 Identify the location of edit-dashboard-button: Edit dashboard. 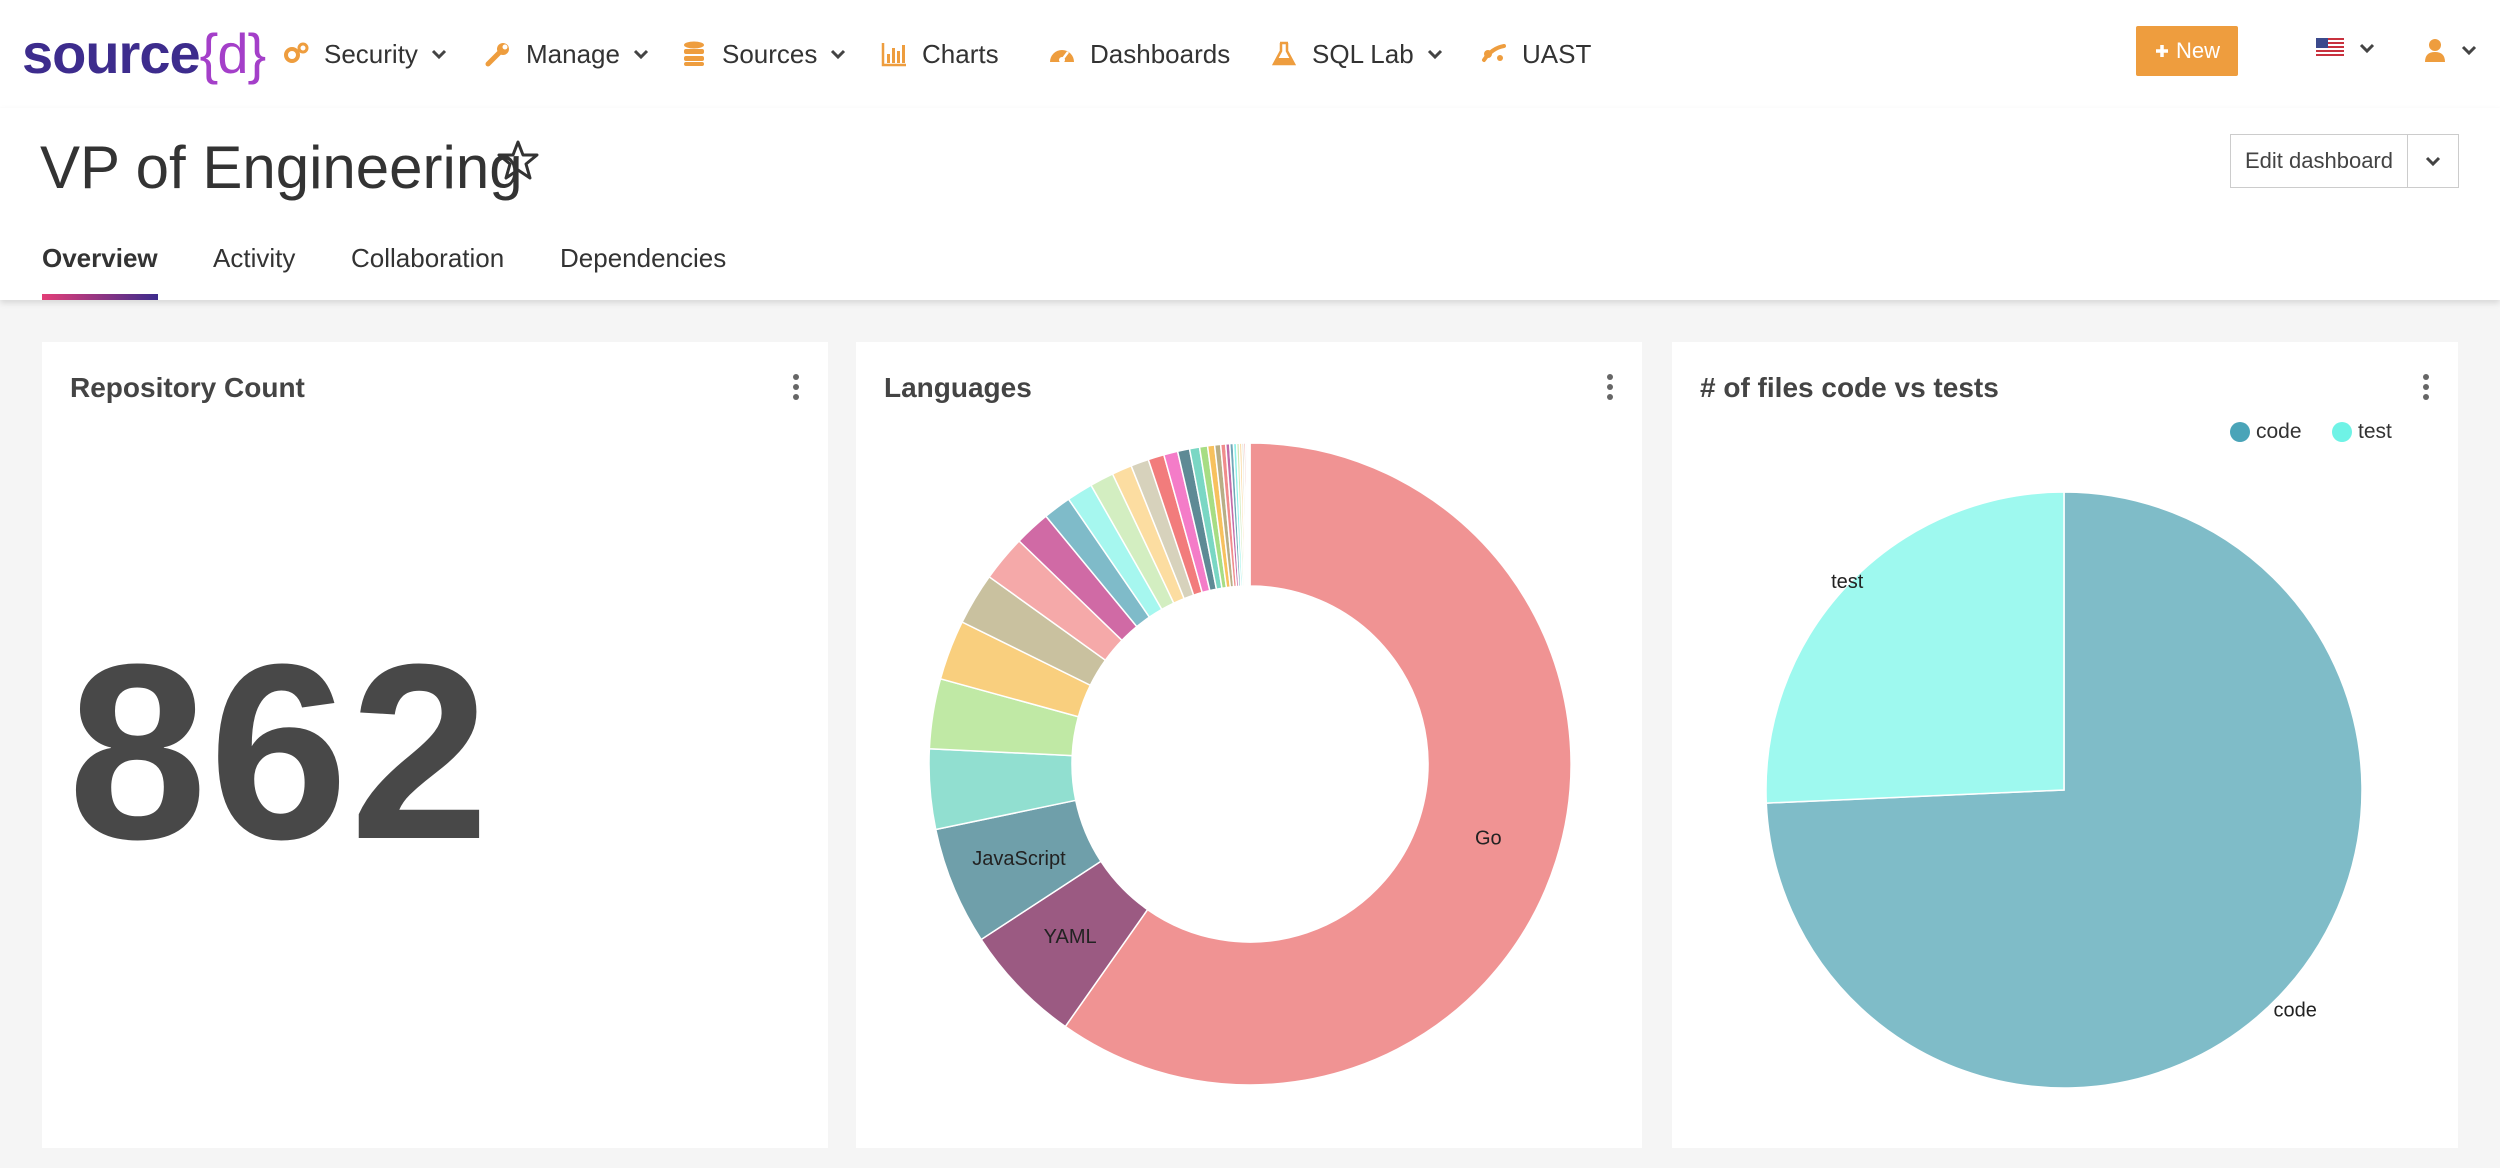
(2319, 161).